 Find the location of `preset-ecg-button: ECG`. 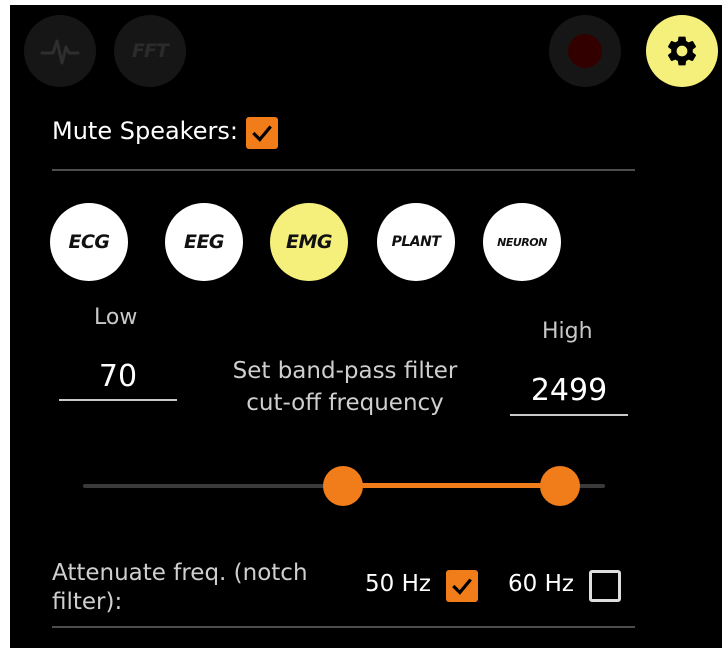

preset-ecg-button: ECG is located at coordinates (89, 242).